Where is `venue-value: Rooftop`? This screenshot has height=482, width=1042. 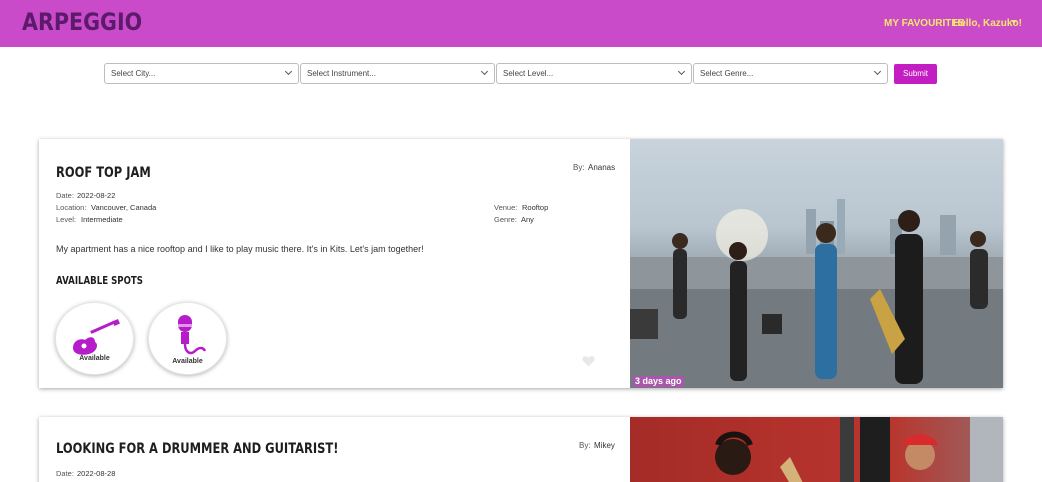
venue-value: Rooftop is located at coordinates (535, 207).